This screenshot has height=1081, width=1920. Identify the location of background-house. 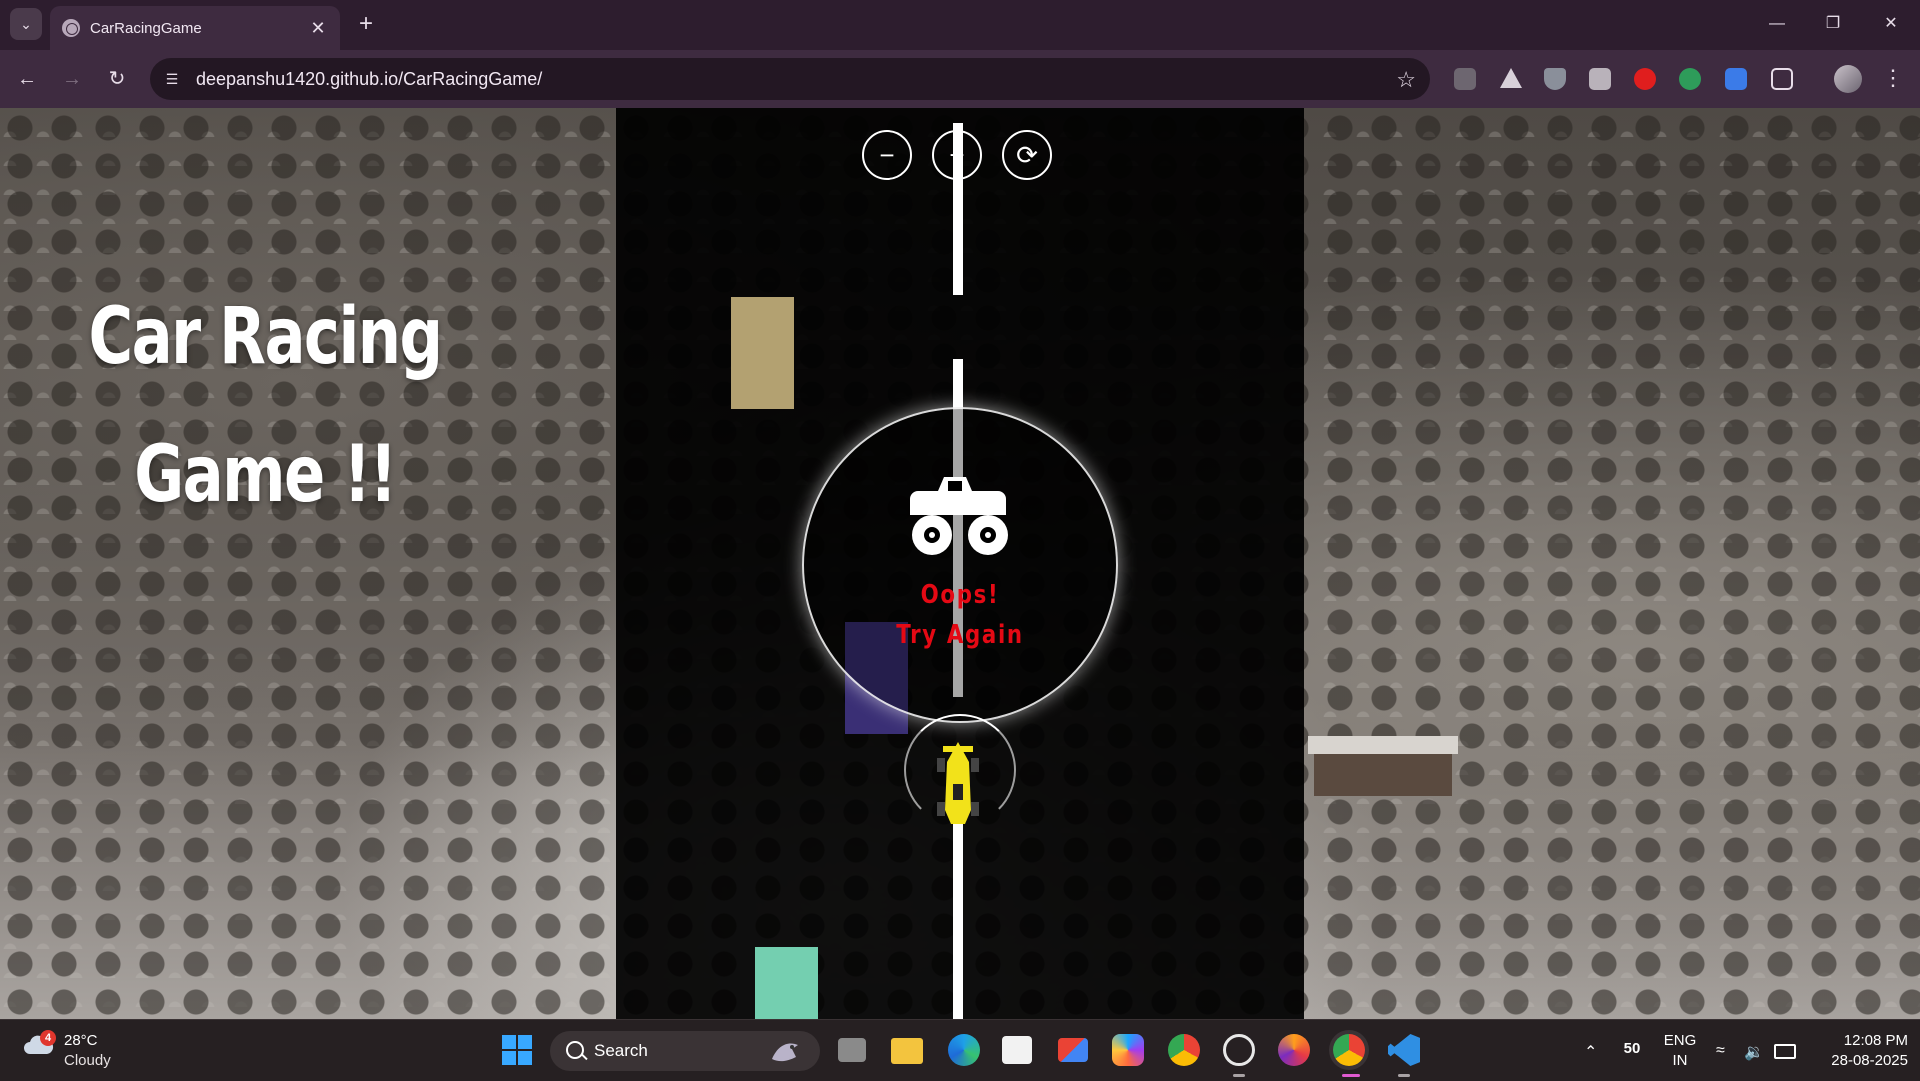
(1383, 766).